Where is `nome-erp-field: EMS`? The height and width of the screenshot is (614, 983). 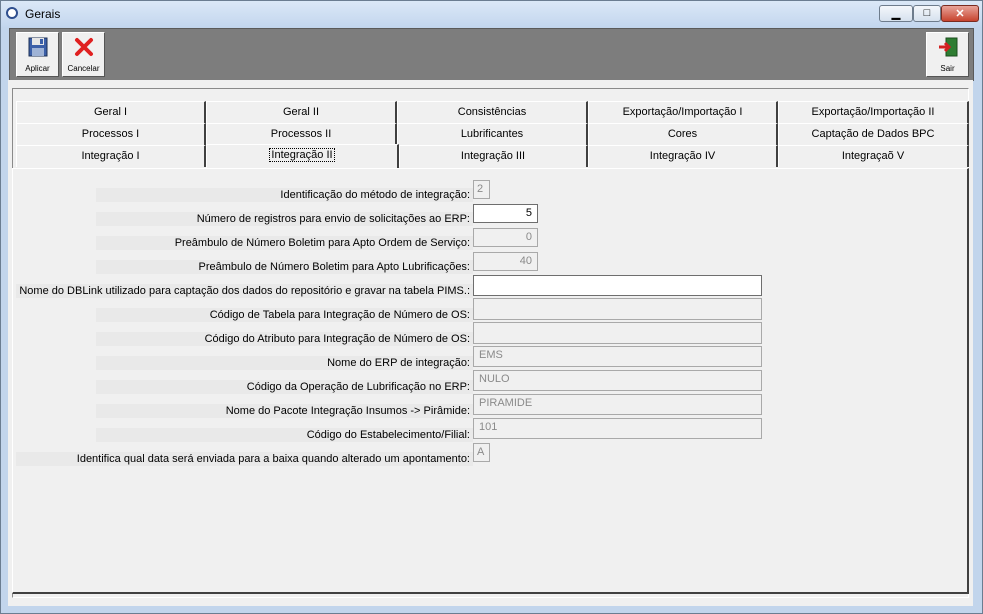
nome-erp-field: EMS is located at coordinates (617, 356).